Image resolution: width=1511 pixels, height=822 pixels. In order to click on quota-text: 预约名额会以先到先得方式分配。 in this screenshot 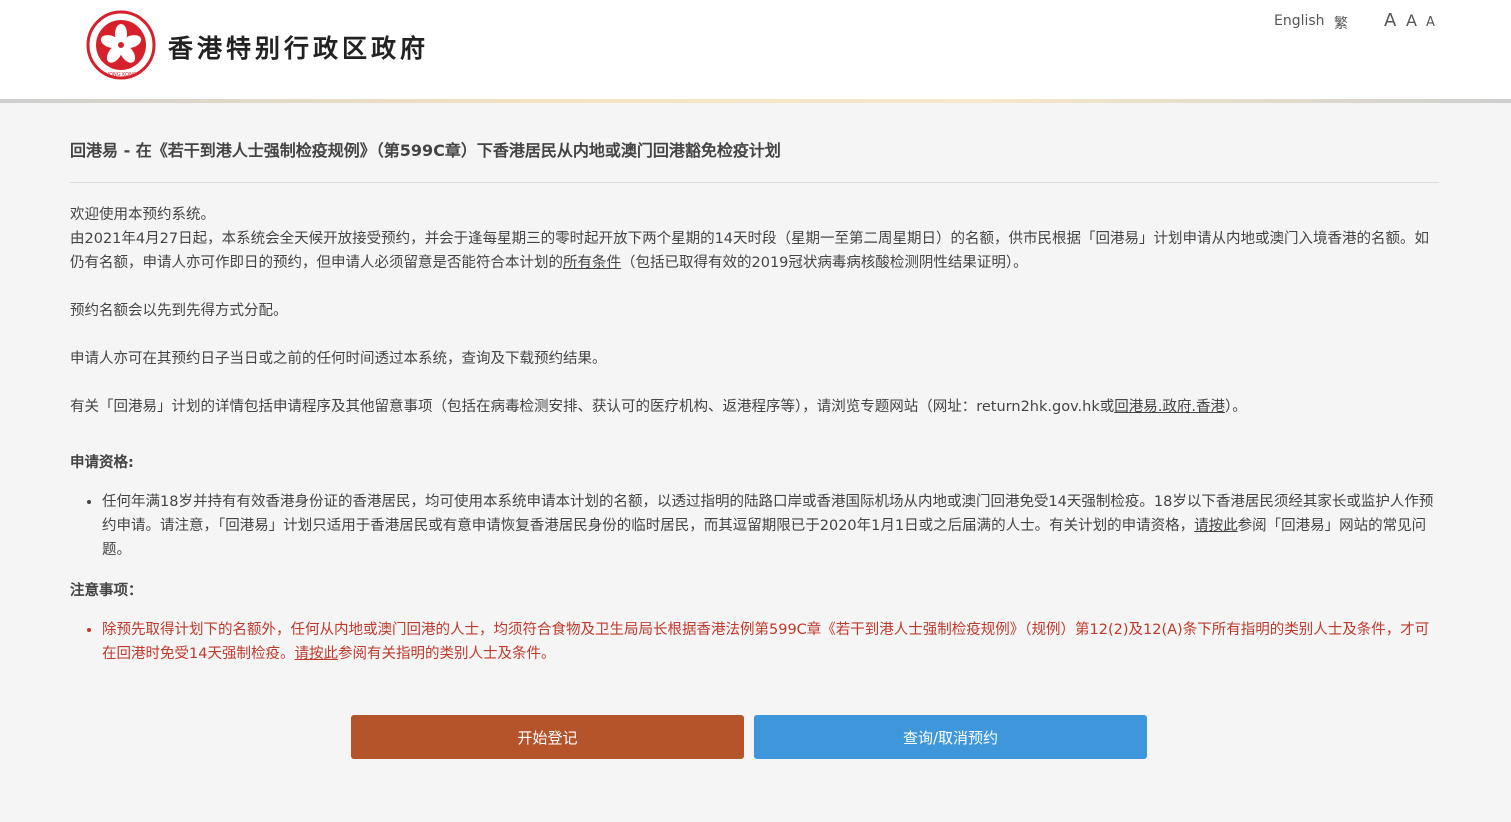, I will do `click(179, 311)`.